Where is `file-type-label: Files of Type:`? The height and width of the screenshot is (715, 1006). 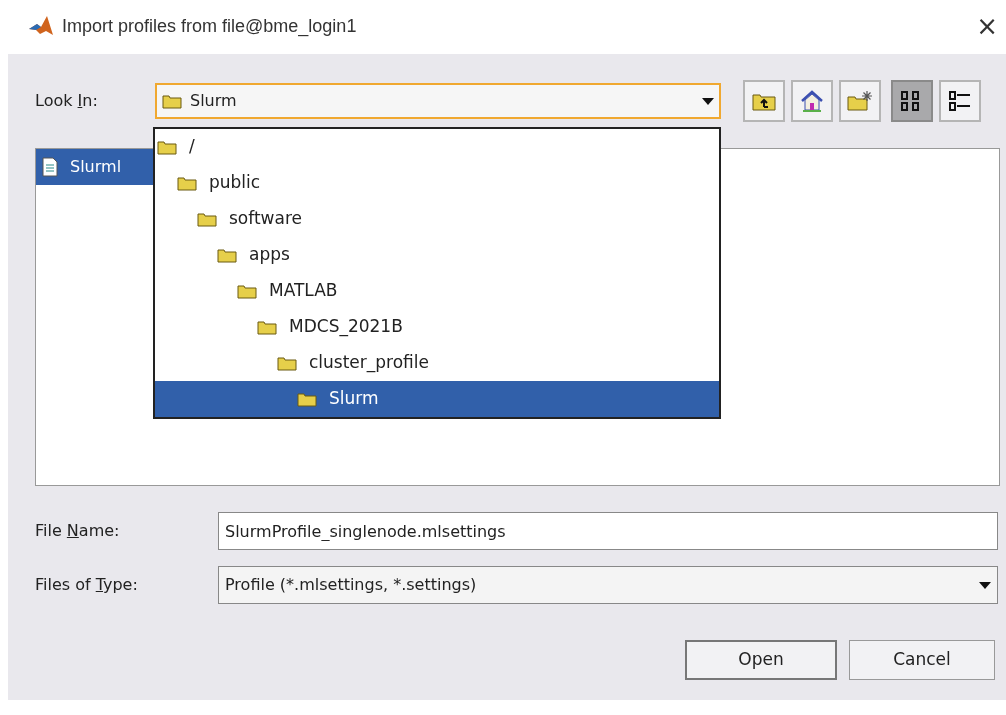 file-type-label: Files of Type: is located at coordinates (87, 585).